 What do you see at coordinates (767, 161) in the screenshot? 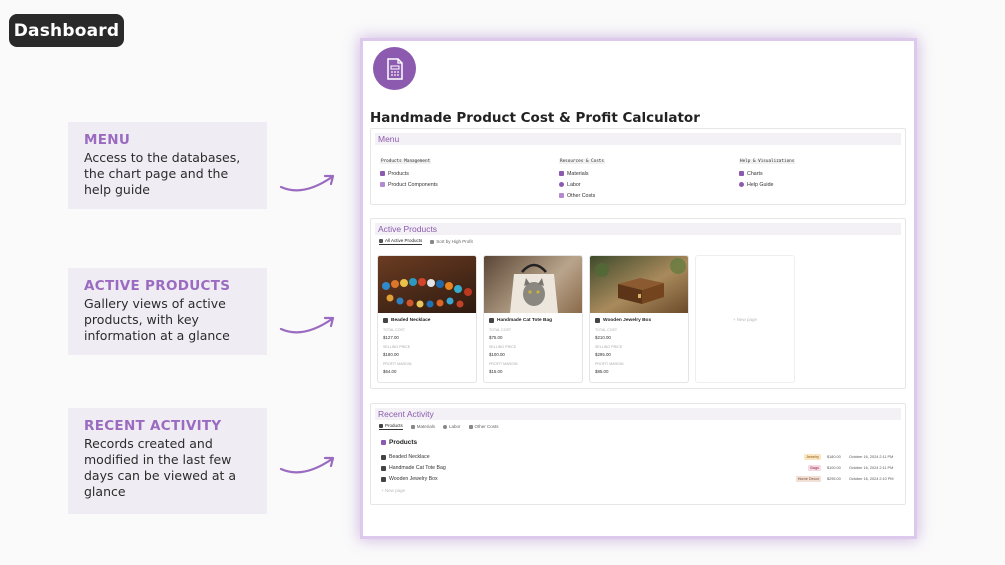
I see `menu-column-label: Help & Visualizations` at bounding box center [767, 161].